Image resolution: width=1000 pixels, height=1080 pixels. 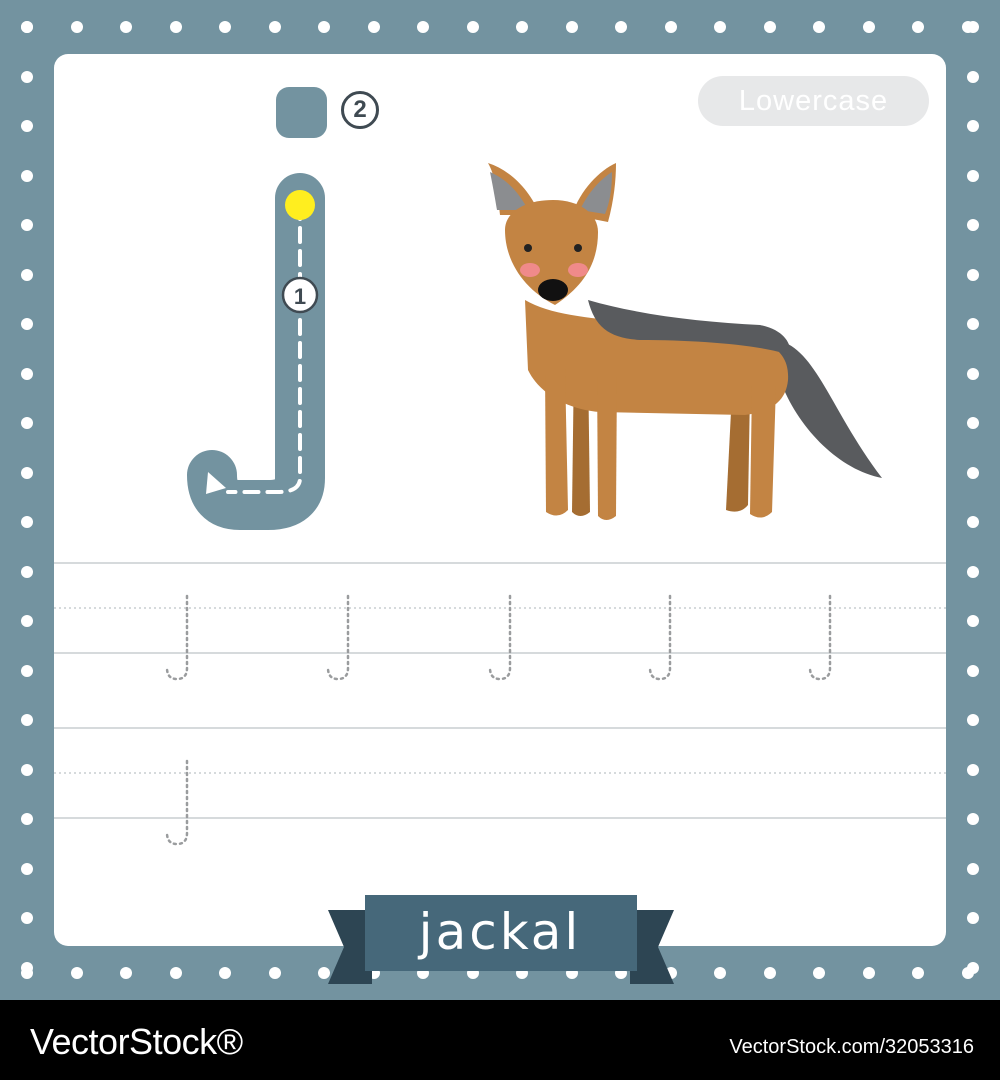 What do you see at coordinates (500, 1040) in the screenshot?
I see `watermark-bar: VectorStock® VectorStock.com/32053316` at bounding box center [500, 1040].